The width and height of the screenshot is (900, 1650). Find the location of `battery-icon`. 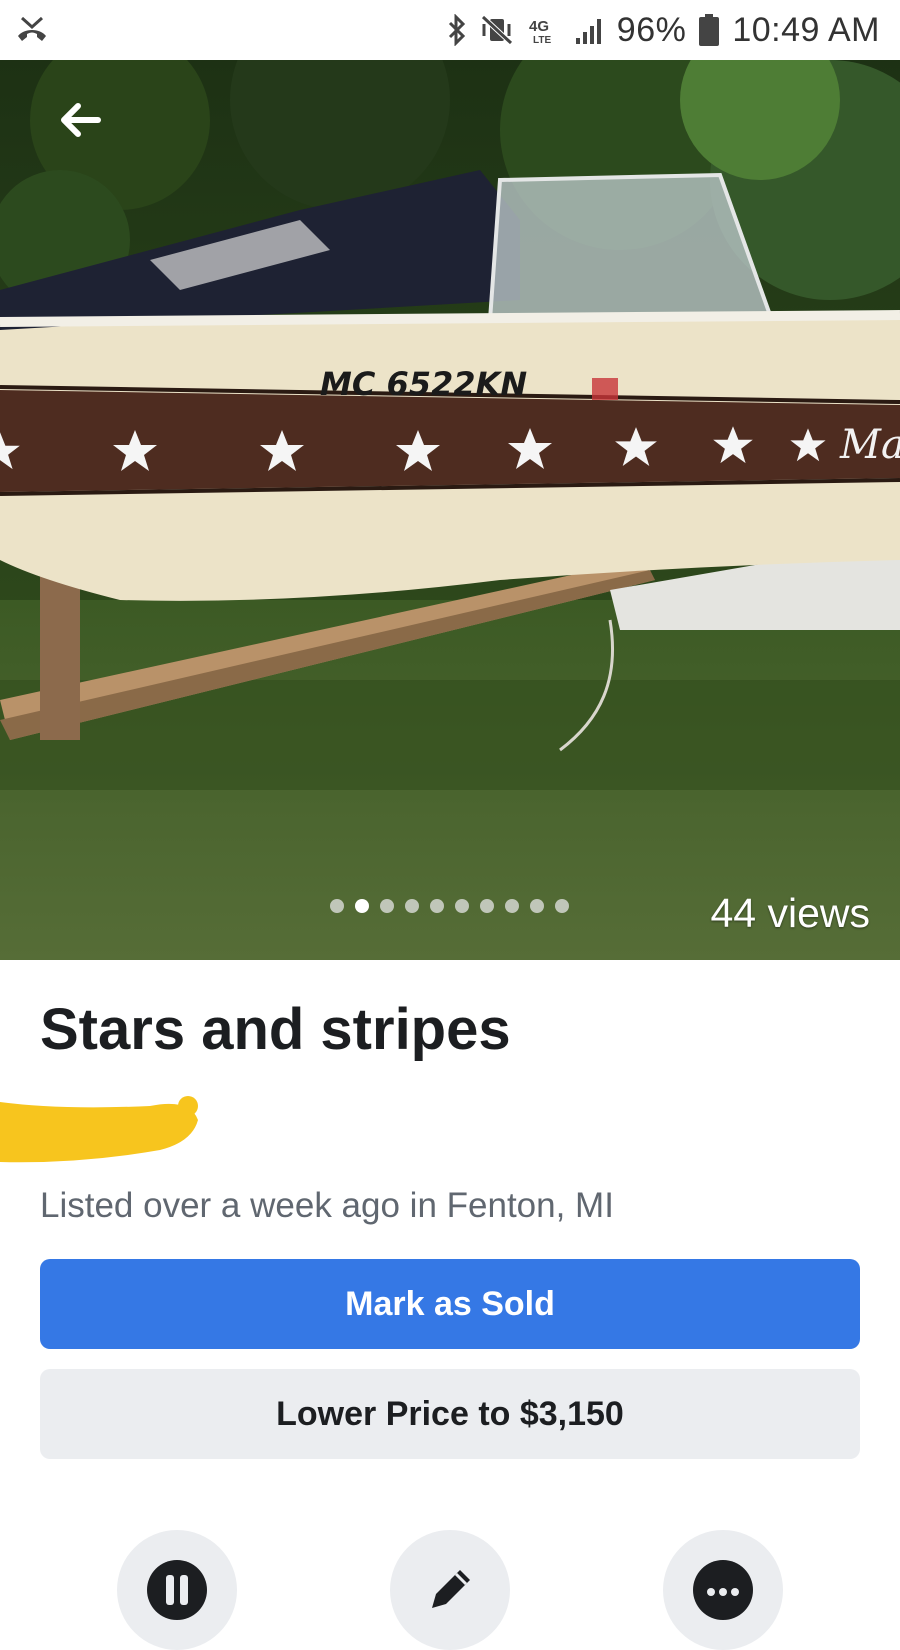

battery-icon is located at coordinates (709, 30).